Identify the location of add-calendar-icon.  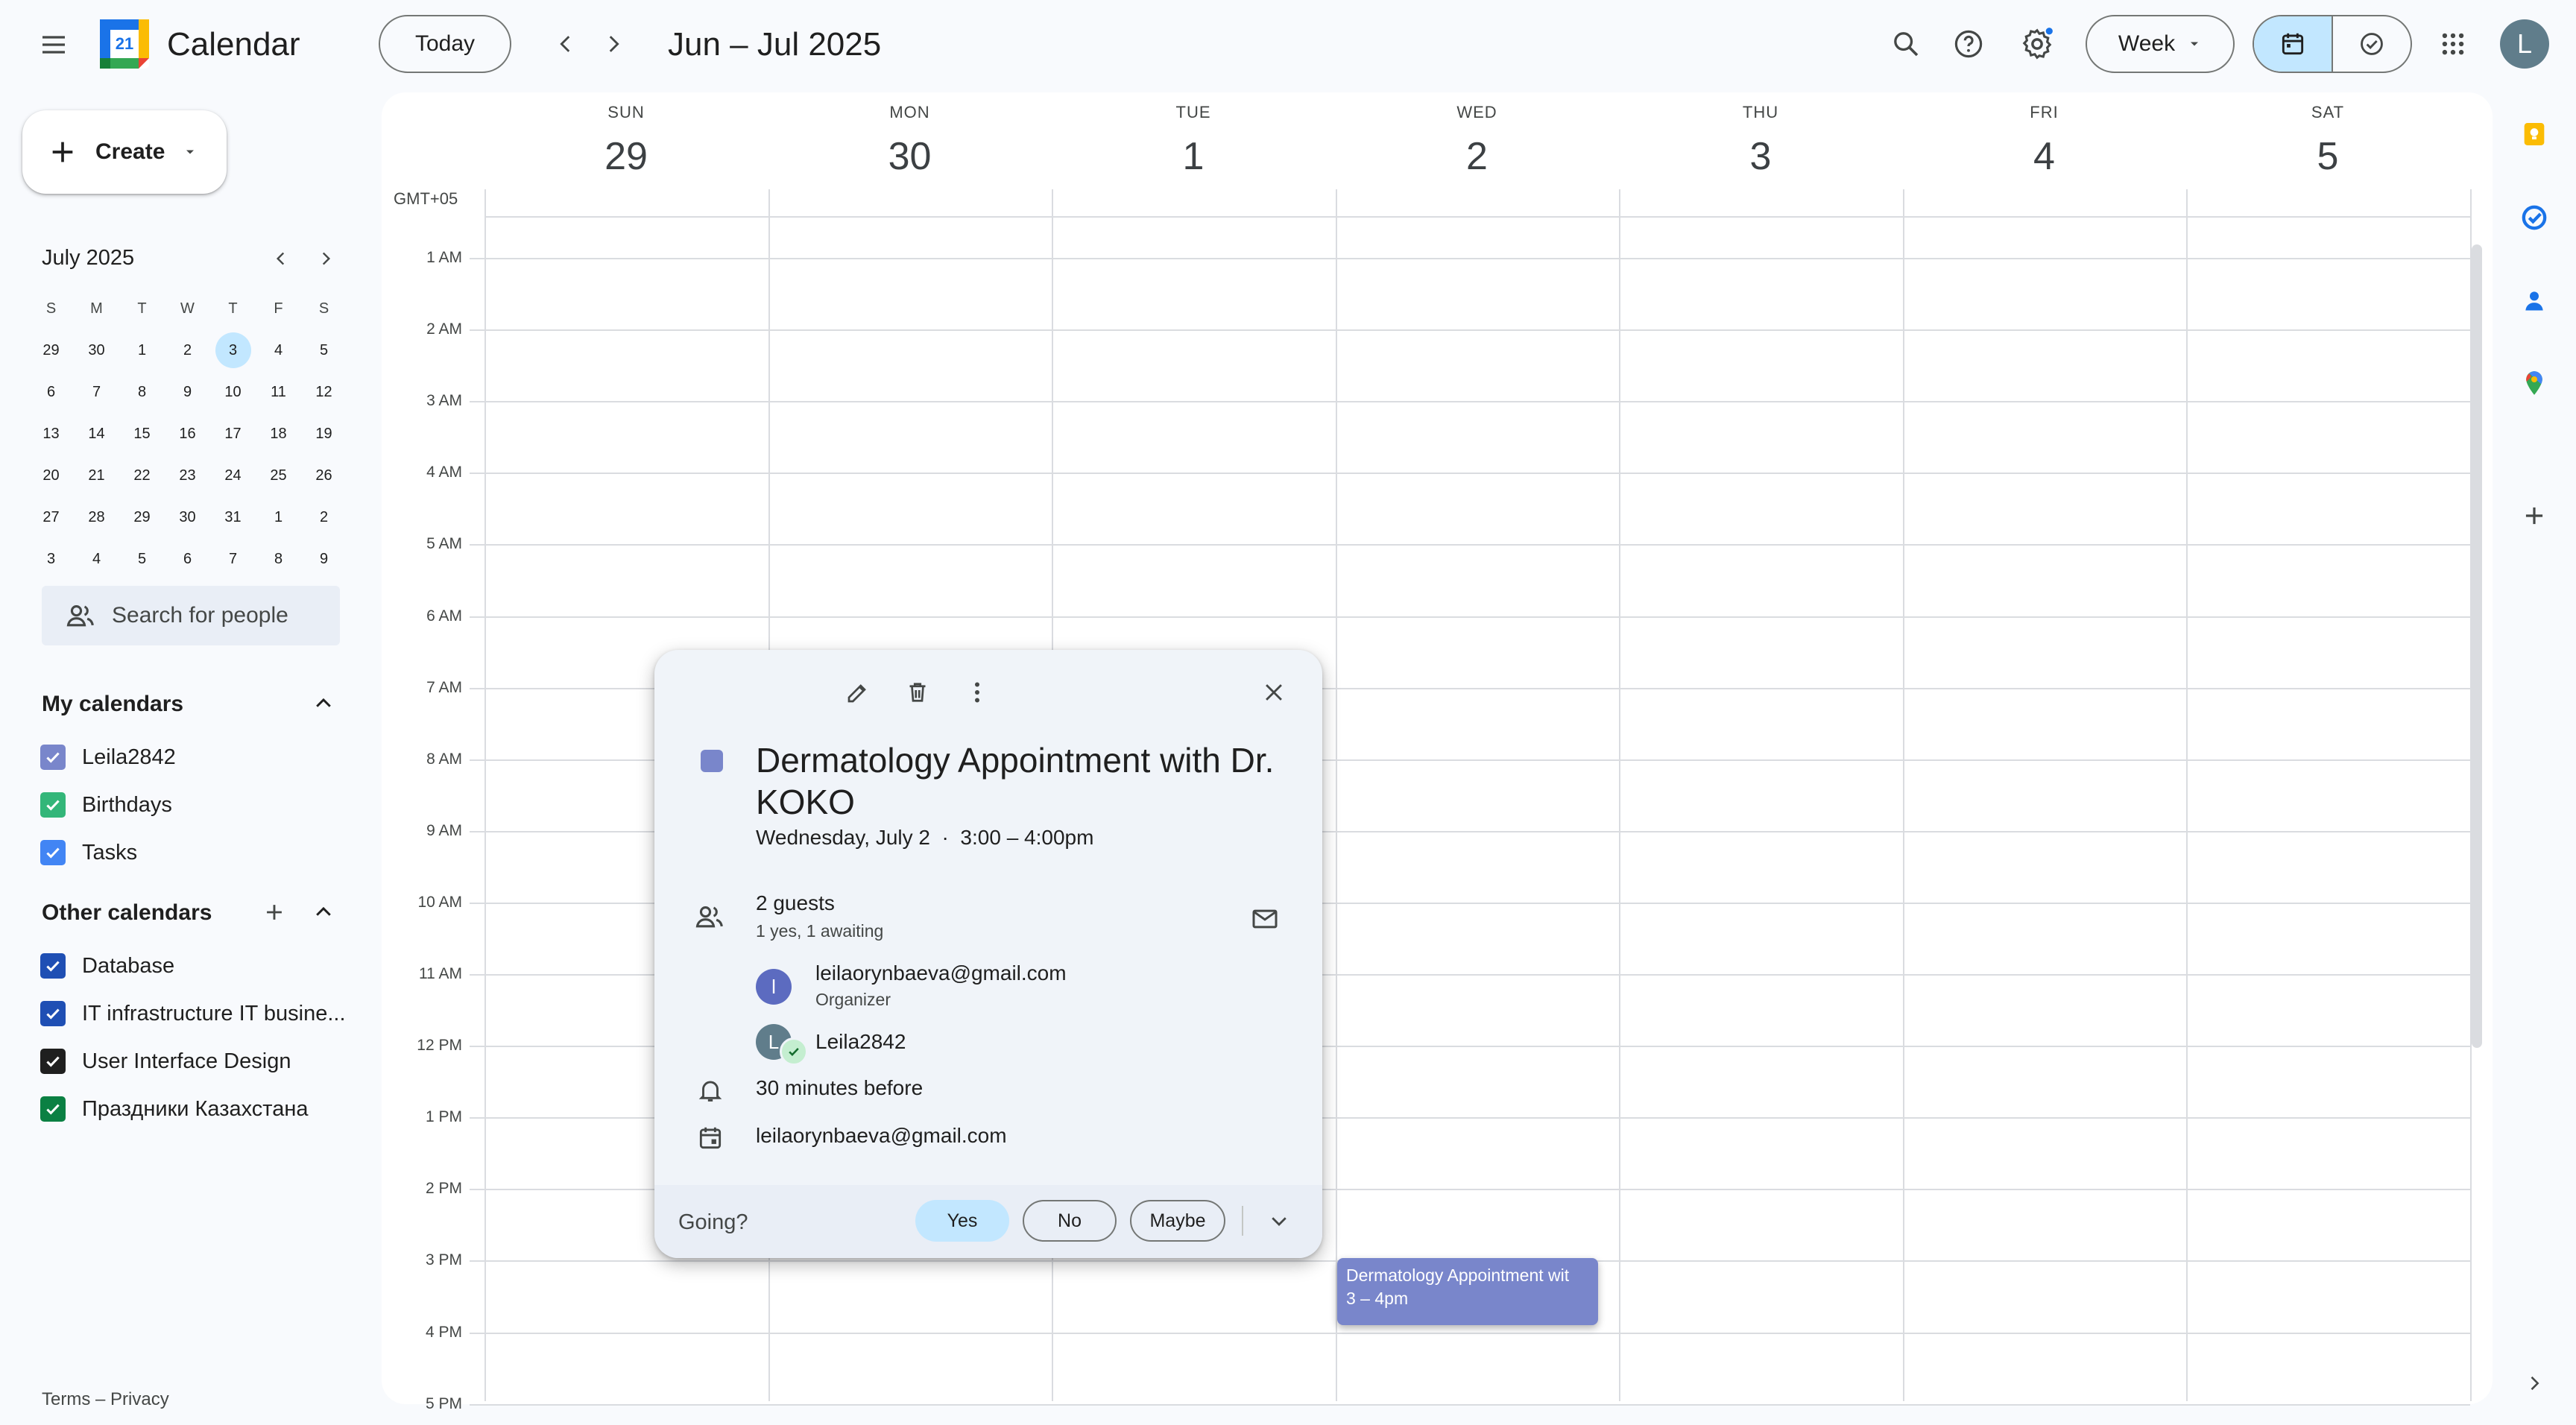
(274, 913).